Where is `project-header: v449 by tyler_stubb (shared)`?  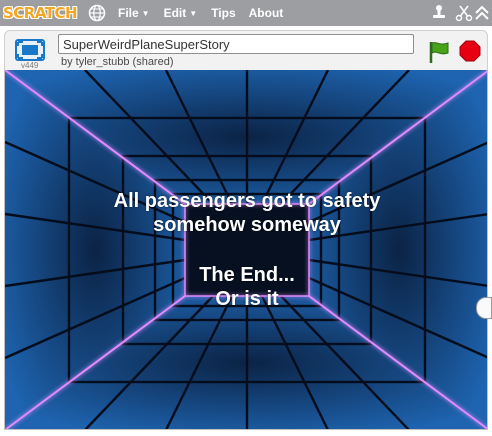 project-header: v449 by tyler_stubb (shared) is located at coordinates (246, 50).